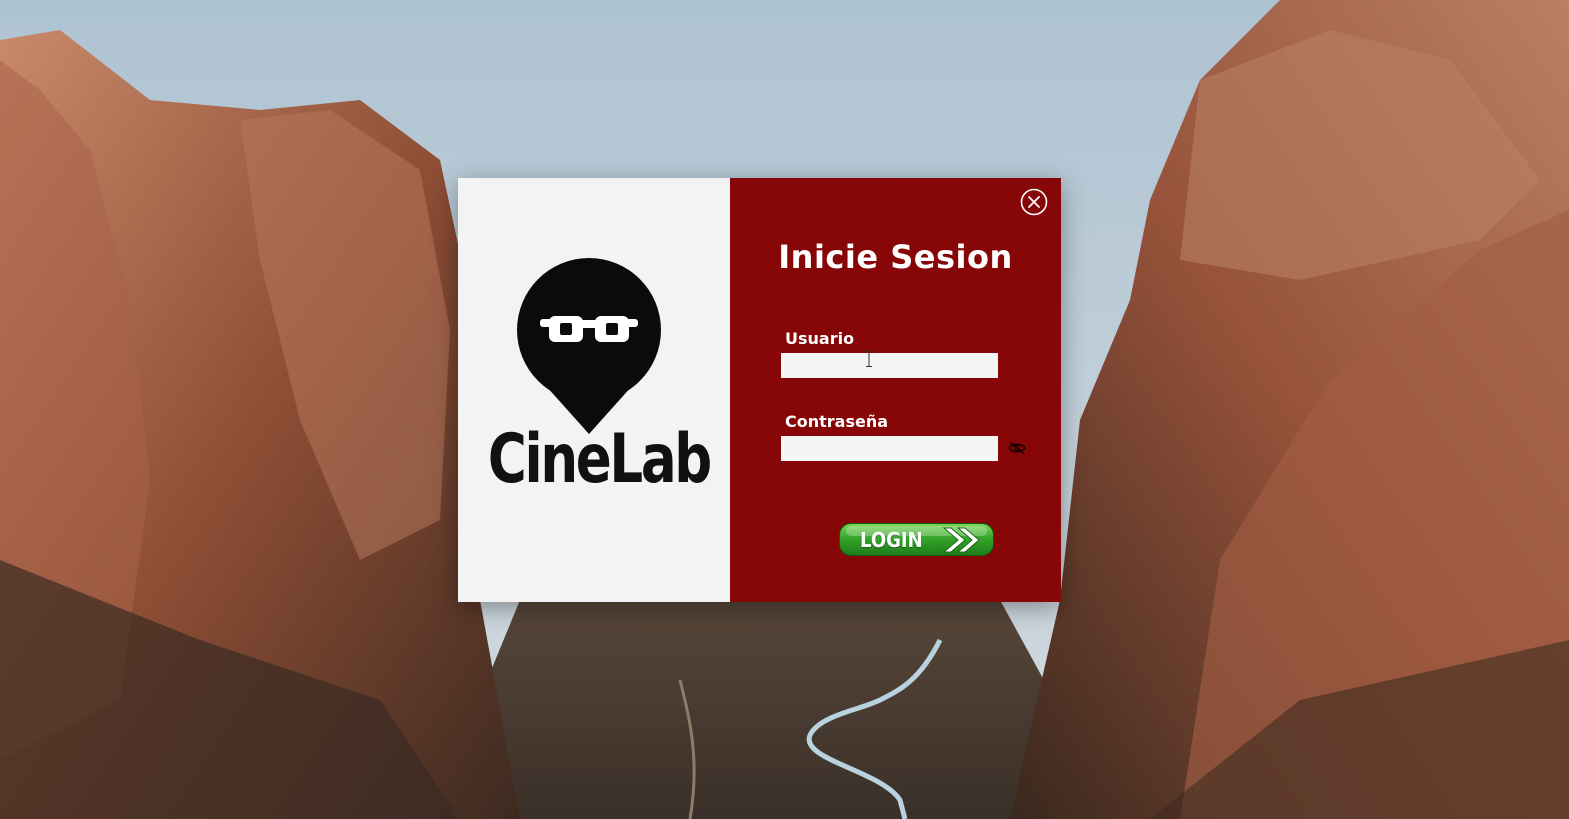 This screenshot has height=819, width=1569. Describe the element at coordinates (589, 346) in the screenshot. I see `glasses-pin-logo-icon` at that location.